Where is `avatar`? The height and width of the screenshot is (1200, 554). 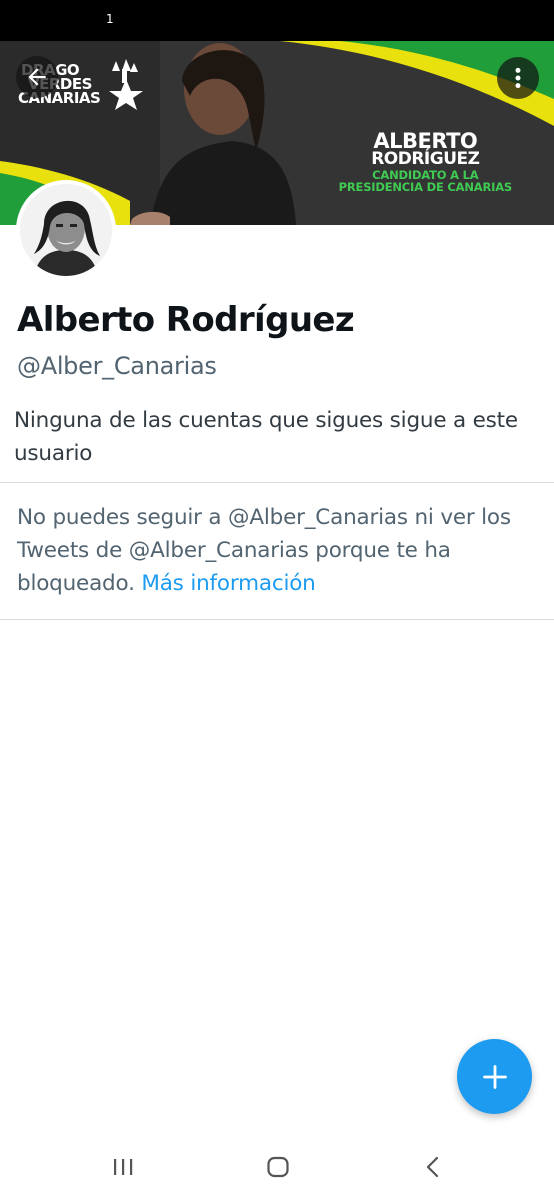
avatar is located at coordinates (66, 230).